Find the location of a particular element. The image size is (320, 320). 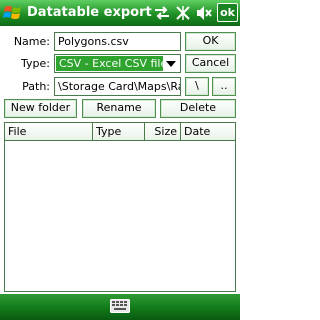

root-folder-button: \ is located at coordinates (197, 86).